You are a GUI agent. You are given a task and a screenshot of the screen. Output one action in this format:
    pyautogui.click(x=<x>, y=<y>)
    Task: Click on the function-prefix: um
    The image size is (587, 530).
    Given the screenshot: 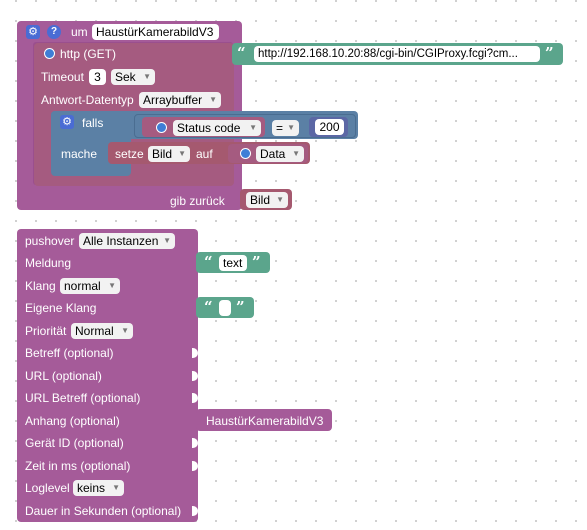 What is the action you would take?
    pyautogui.click(x=79, y=32)
    